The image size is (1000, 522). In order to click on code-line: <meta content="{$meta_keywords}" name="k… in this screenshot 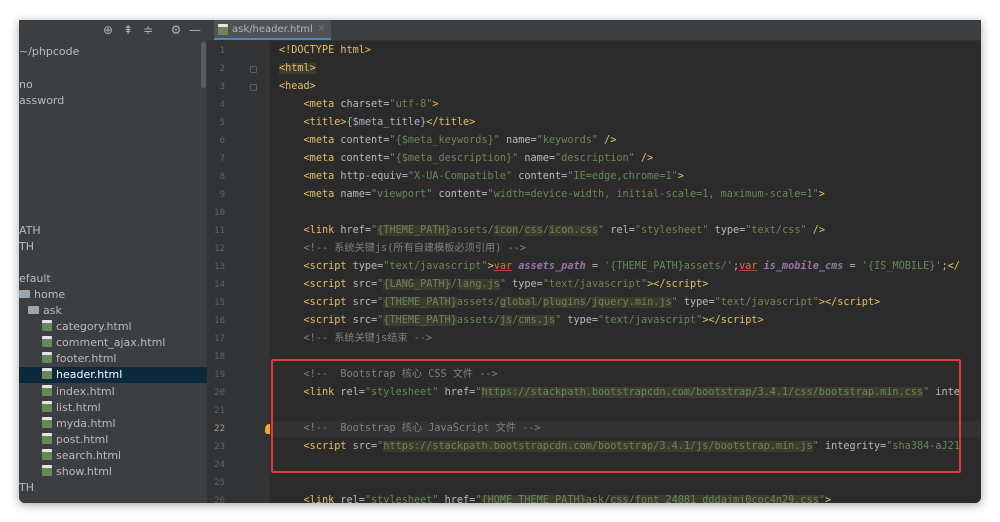, I will do `click(460, 140)`.